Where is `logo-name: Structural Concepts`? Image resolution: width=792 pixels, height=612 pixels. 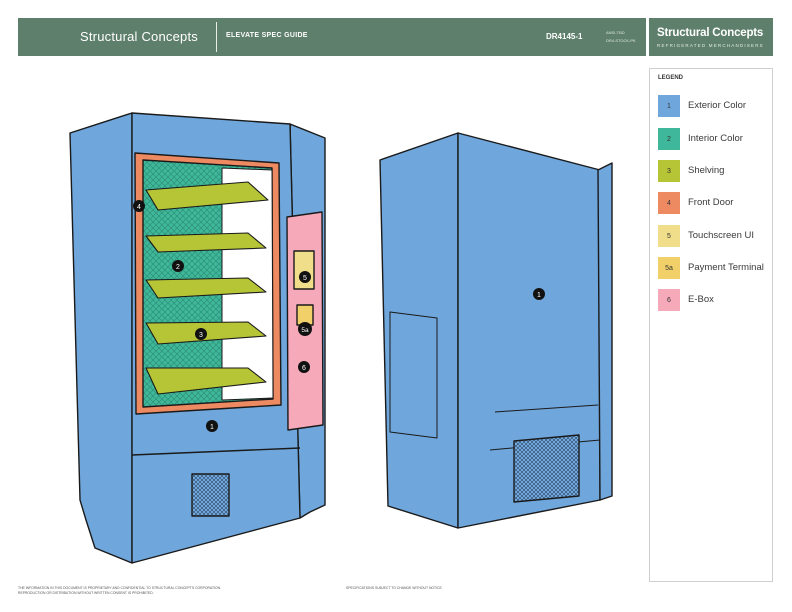 logo-name: Structural Concepts is located at coordinates (710, 33).